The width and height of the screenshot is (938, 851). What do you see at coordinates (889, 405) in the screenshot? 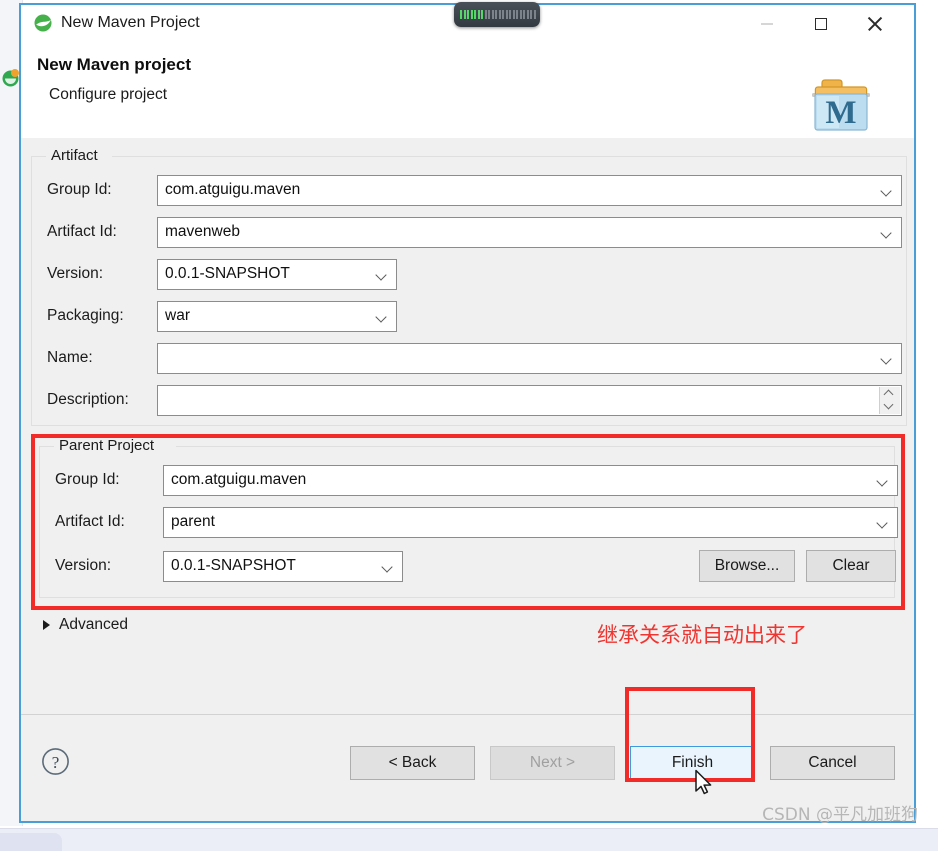
I see `spinner-down-icon` at bounding box center [889, 405].